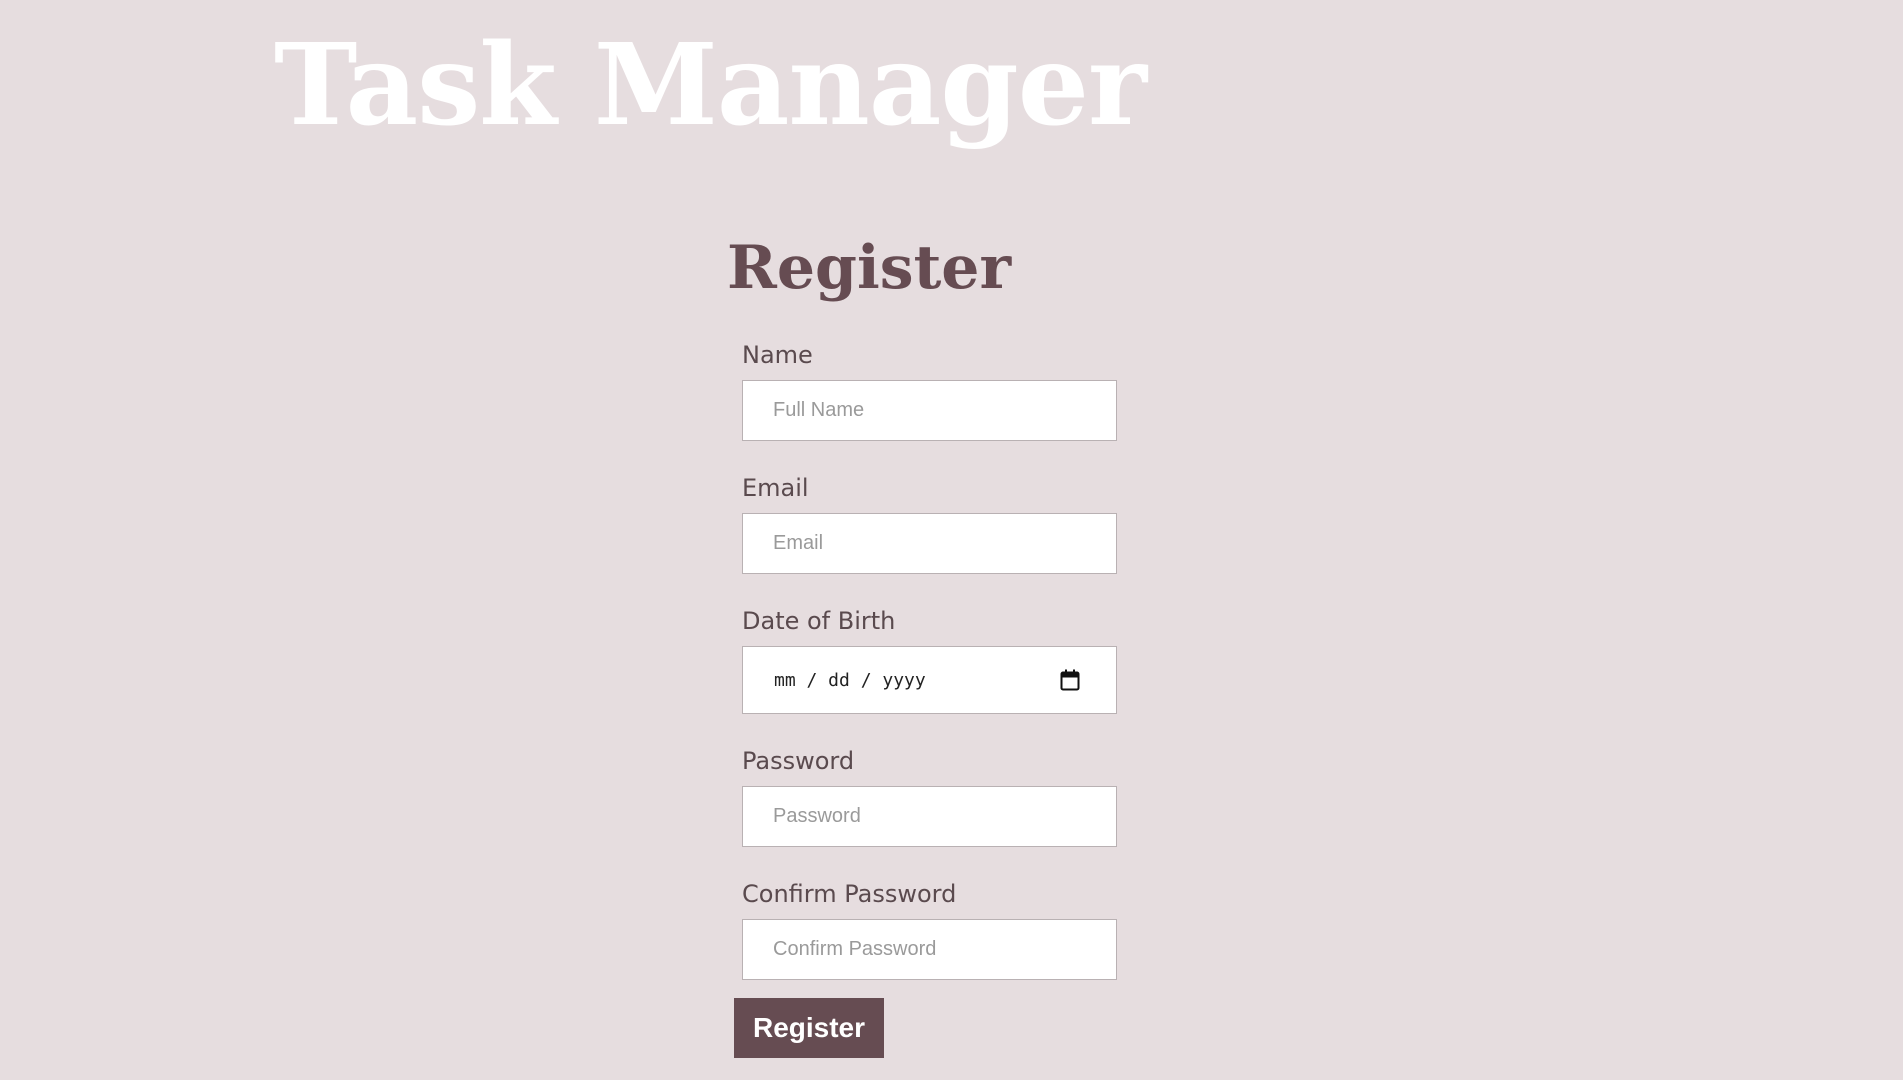 The image size is (1903, 1080). Describe the element at coordinates (929, 816) in the screenshot. I see `password-input` at that location.